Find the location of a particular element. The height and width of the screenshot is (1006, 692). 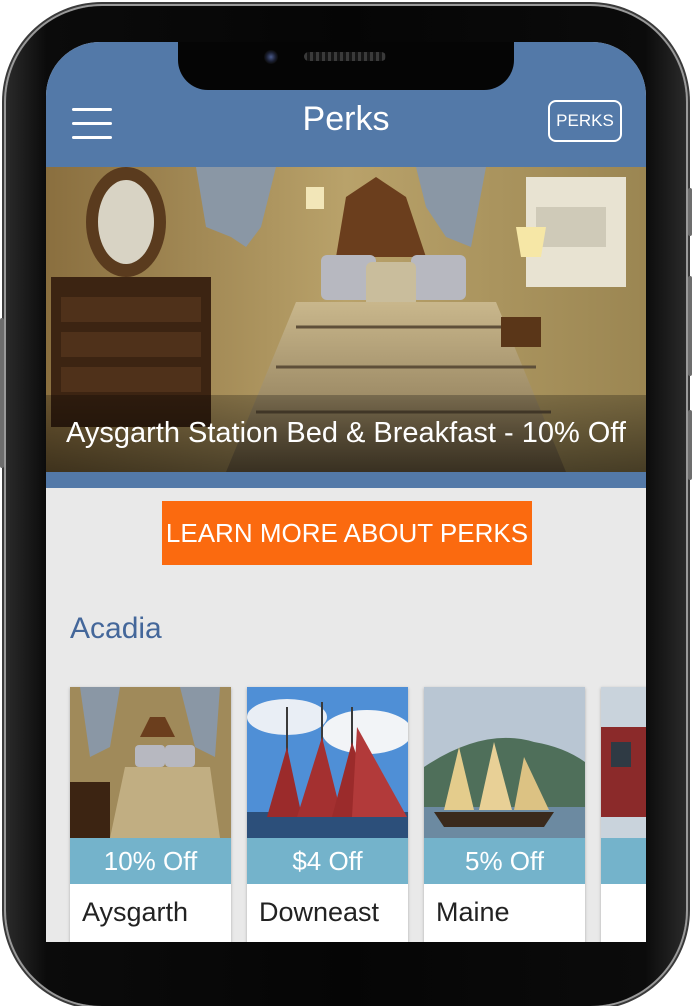

perk-card-badge: 5% Off is located at coordinates (504, 861).